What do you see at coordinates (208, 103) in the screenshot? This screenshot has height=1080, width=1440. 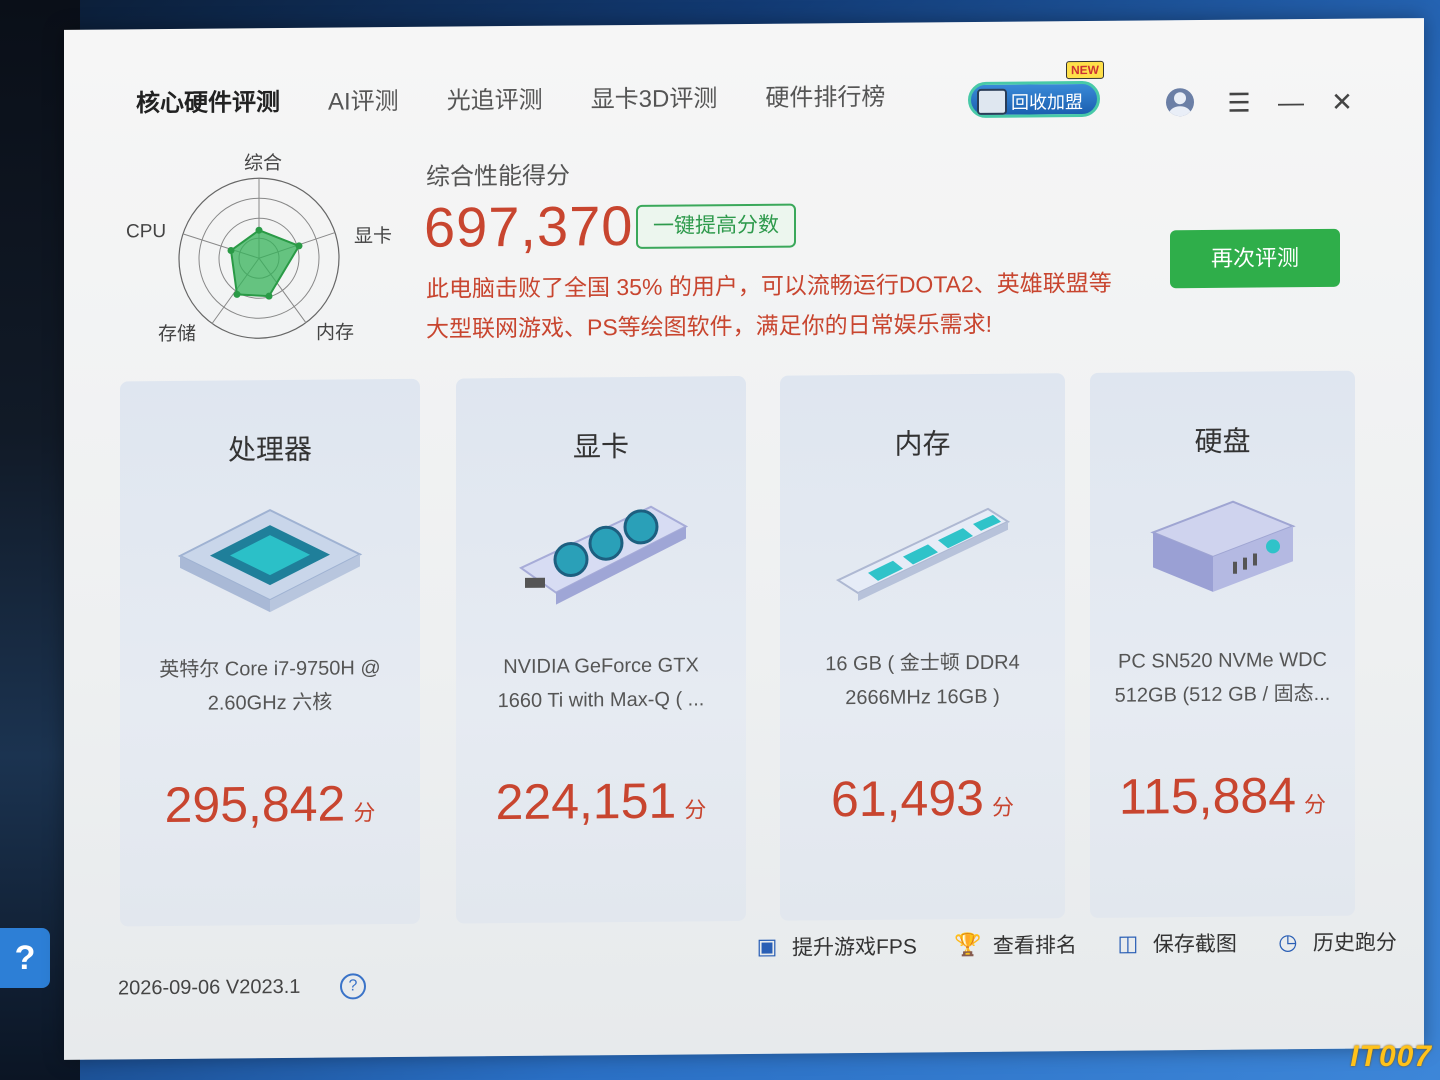 I see `tab-core-hardware: 核心硬件评测` at bounding box center [208, 103].